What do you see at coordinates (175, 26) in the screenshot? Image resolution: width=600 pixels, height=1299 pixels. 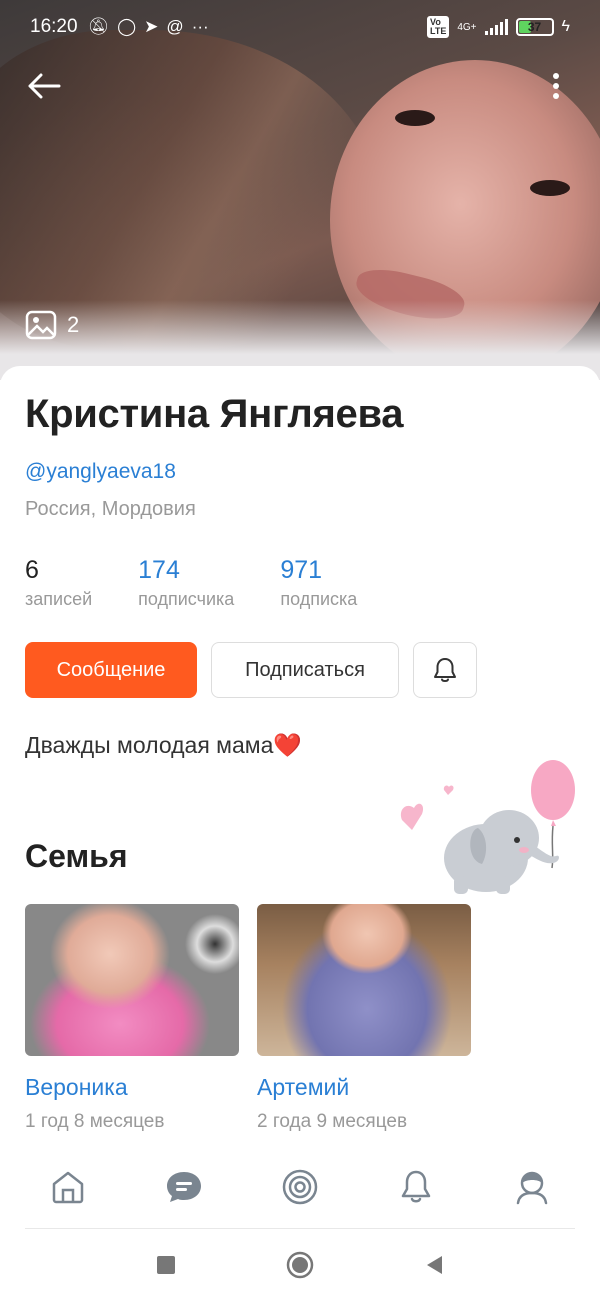 I see `at-icon: @` at bounding box center [175, 26].